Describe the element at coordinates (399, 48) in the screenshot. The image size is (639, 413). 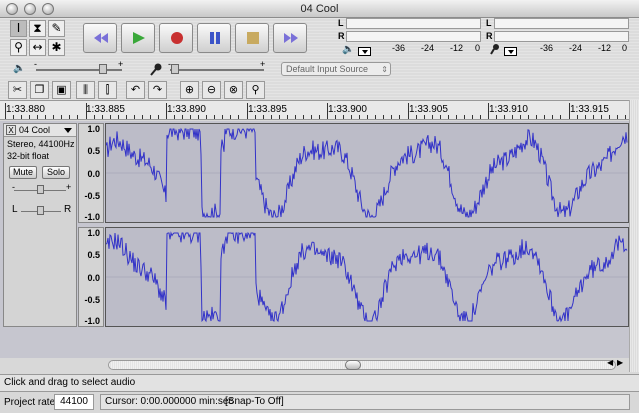
I see `play-scale-label: -36` at that location.